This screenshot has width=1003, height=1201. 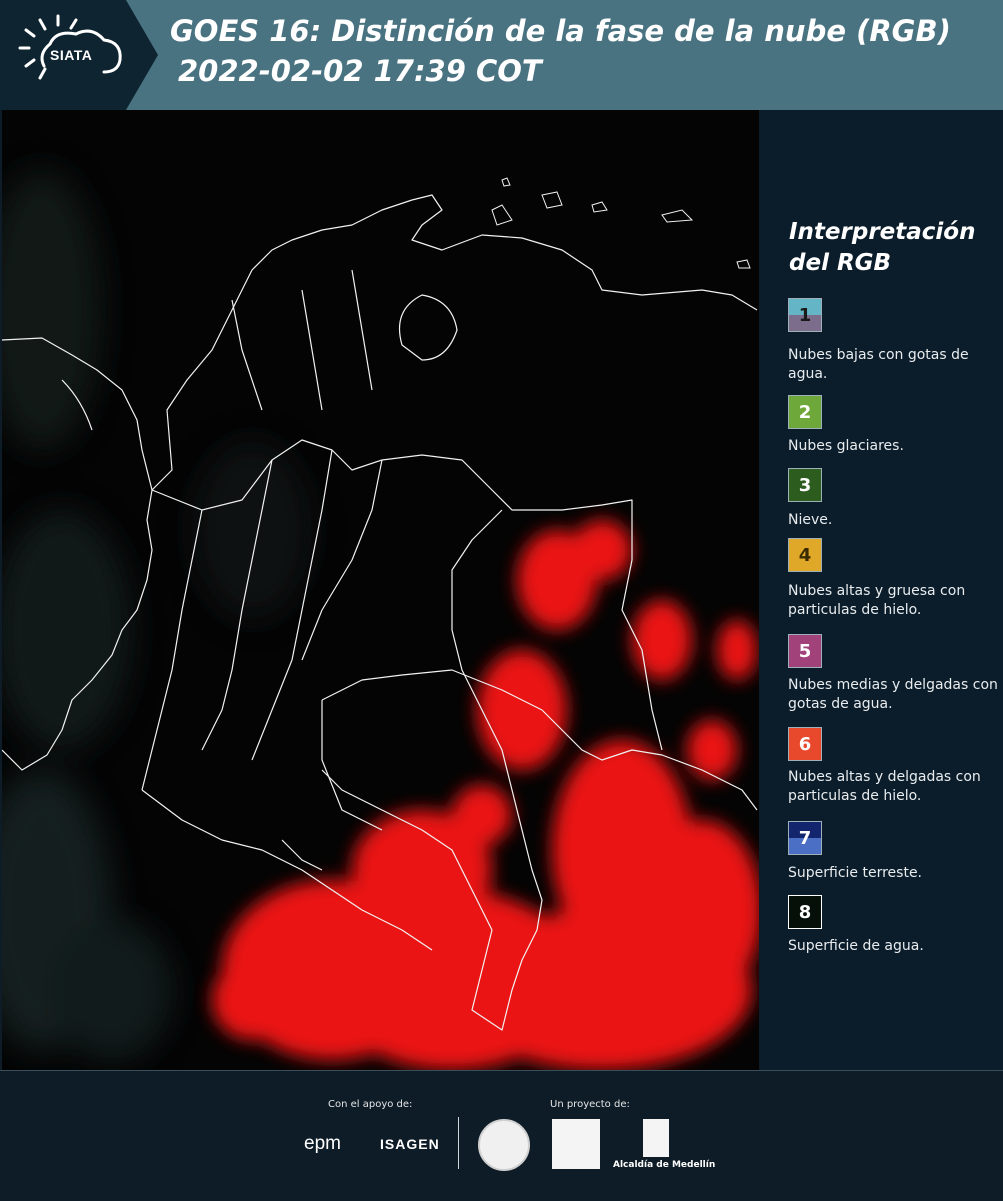 What do you see at coordinates (504, 1145) in the screenshot?
I see `university-seal-logo` at bounding box center [504, 1145].